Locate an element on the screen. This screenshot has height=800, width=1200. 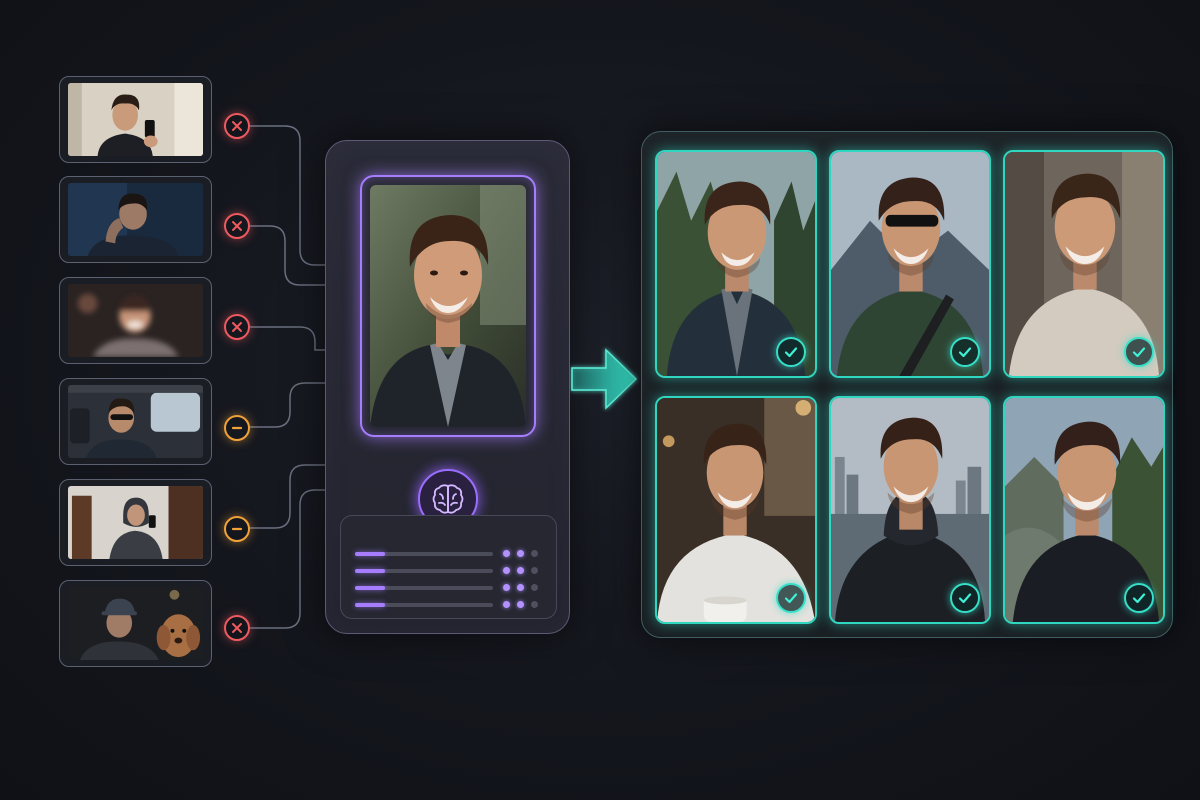
blurry-photo is located at coordinates (135, 320).